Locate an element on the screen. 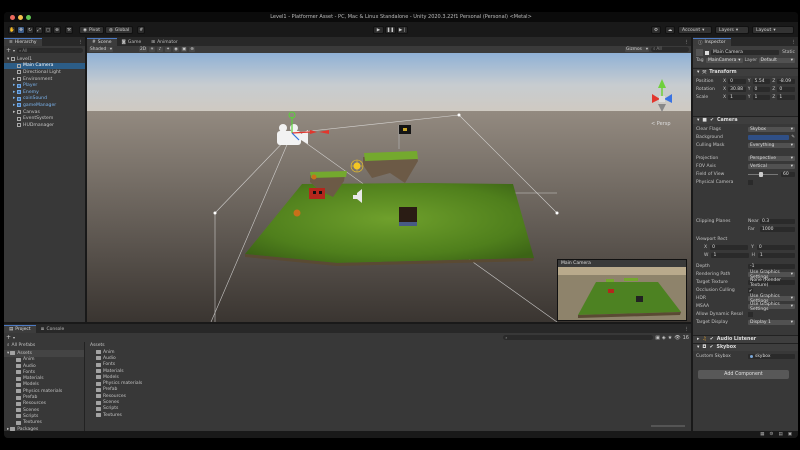  hierarchy-item: ▸ Environment is located at coordinates (44, 79).